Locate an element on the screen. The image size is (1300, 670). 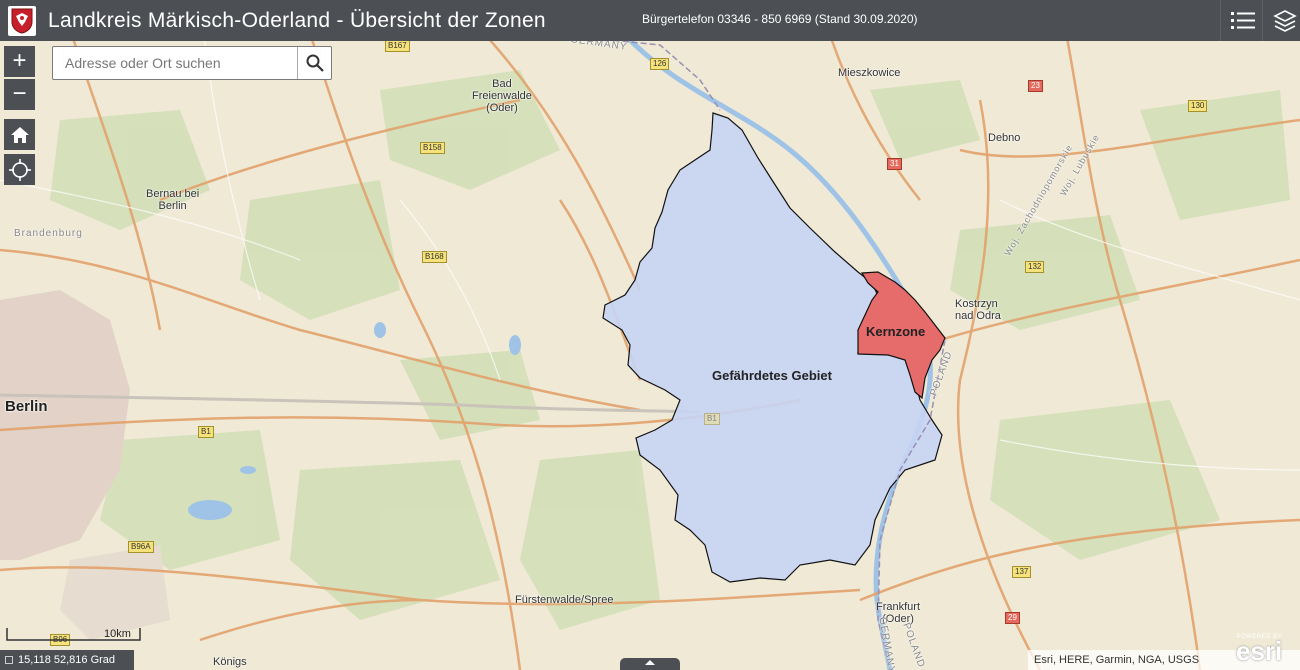
legend-button is located at coordinates (1242, 20).